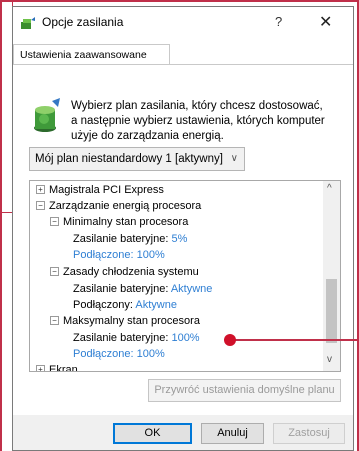 Image resolution: width=359 pixels, height=451 pixels. Describe the element at coordinates (91, 54) in the screenshot. I see `tab-advanced-settings: Ustawienia zaawansowane` at that location.